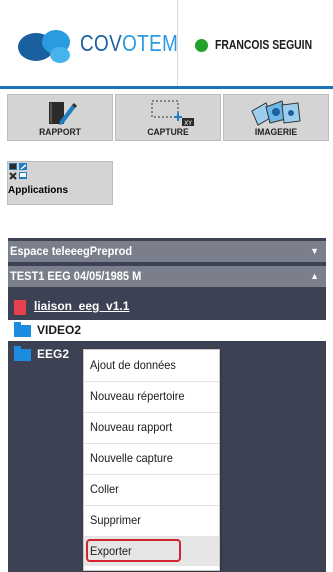 This screenshot has width=333, height=572. What do you see at coordinates (71, 251) in the screenshot?
I see `workspace-title: Espace teleeegPreprod` at bounding box center [71, 251].